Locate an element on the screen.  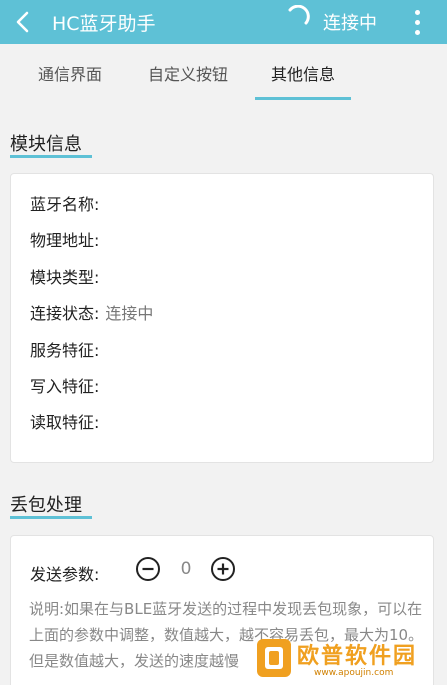
info-label: 写入特征: is located at coordinates (65, 386).